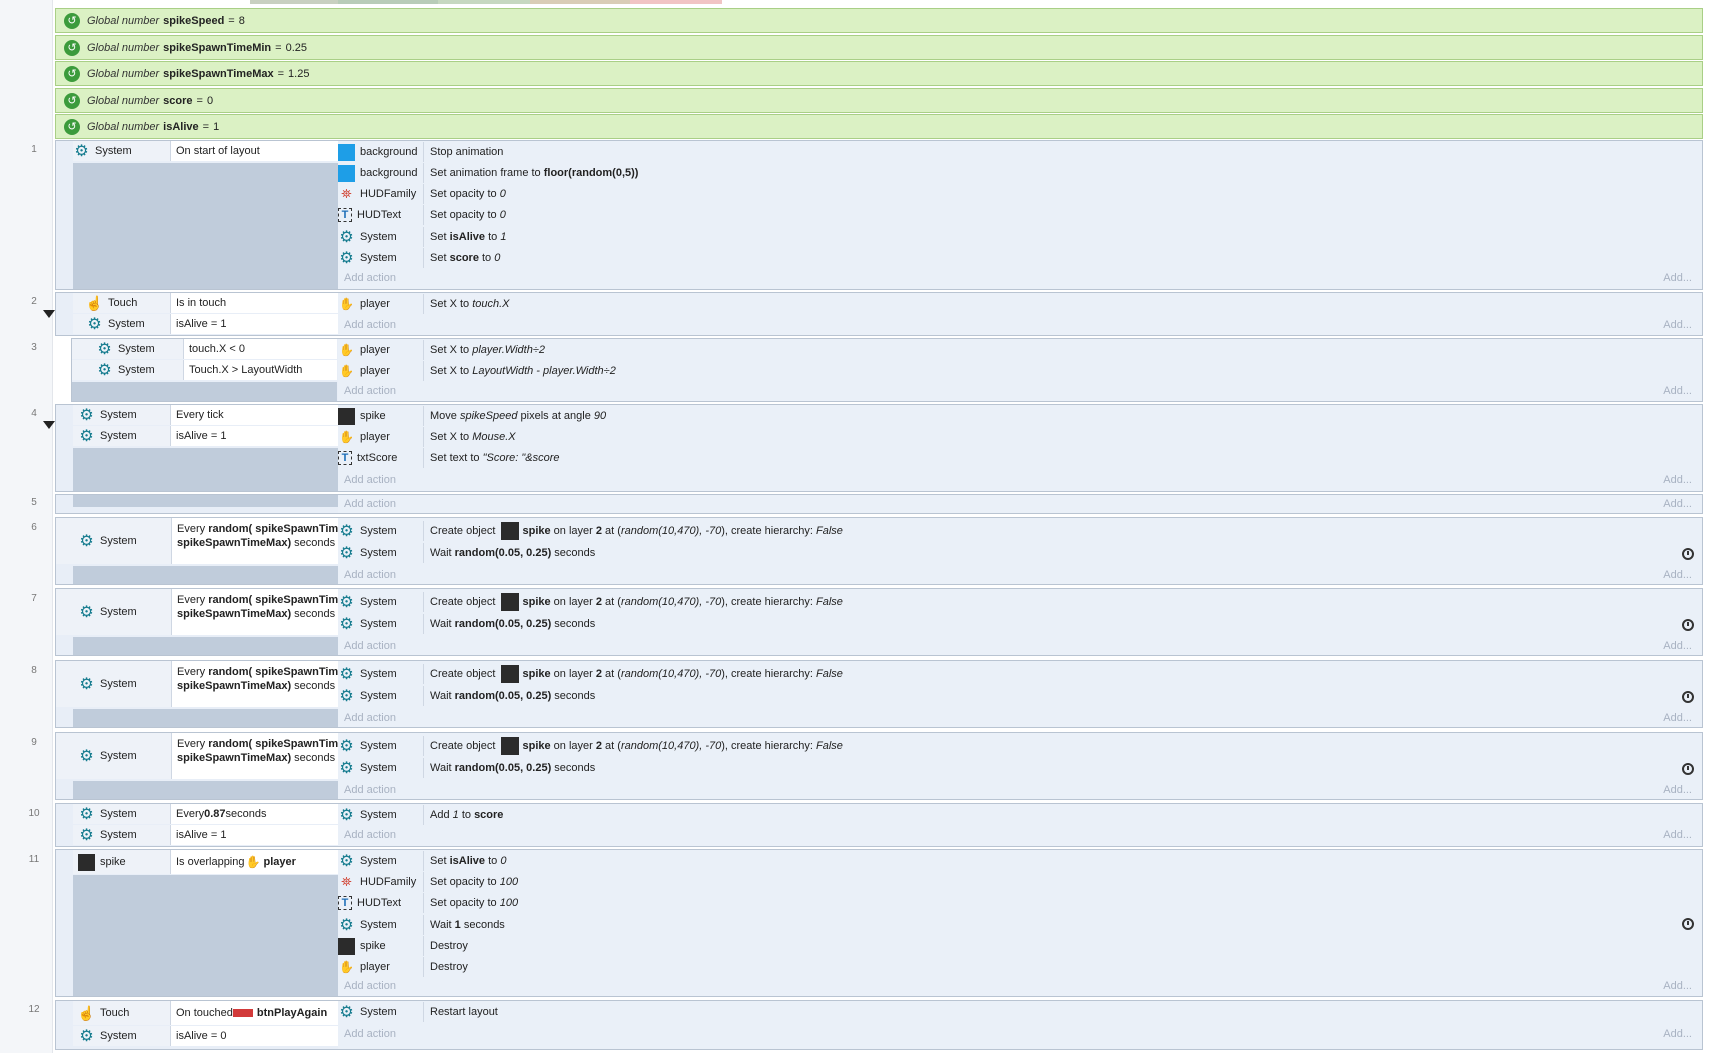 This screenshot has width=1709, height=1053. Describe the element at coordinates (403, 946) in the screenshot. I see `action-row: spike Destroy` at that location.